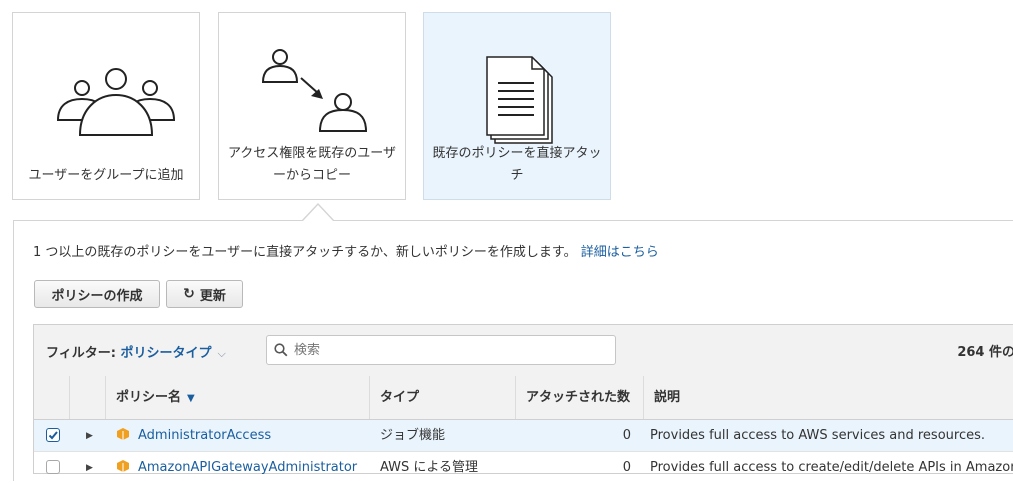  What do you see at coordinates (318, 213) in the screenshot?
I see `selection-pointer-fill` at bounding box center [318, 213].